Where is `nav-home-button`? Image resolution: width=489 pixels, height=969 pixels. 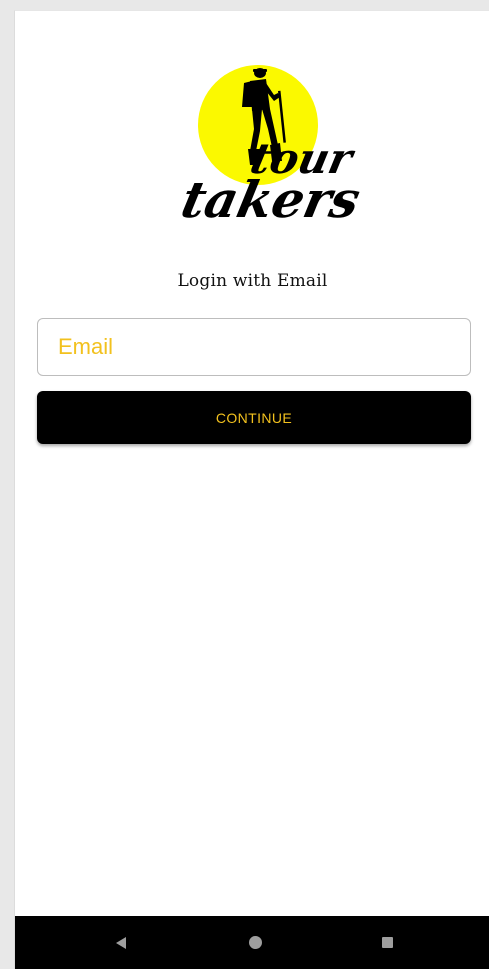
nav-home-button is located at coordinates (255, 942).